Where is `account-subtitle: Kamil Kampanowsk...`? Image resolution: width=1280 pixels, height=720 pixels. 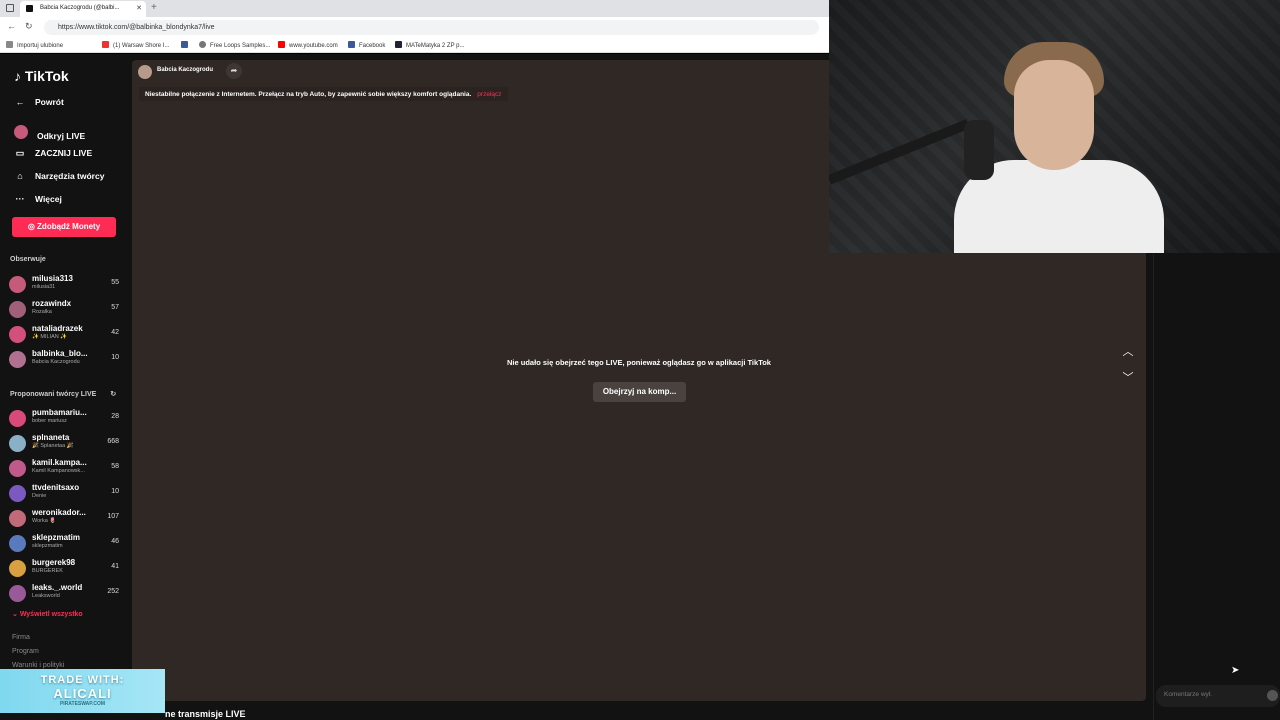 account-subtitle: Kamil Kampanowsk... is located at coordinates (58, 471).